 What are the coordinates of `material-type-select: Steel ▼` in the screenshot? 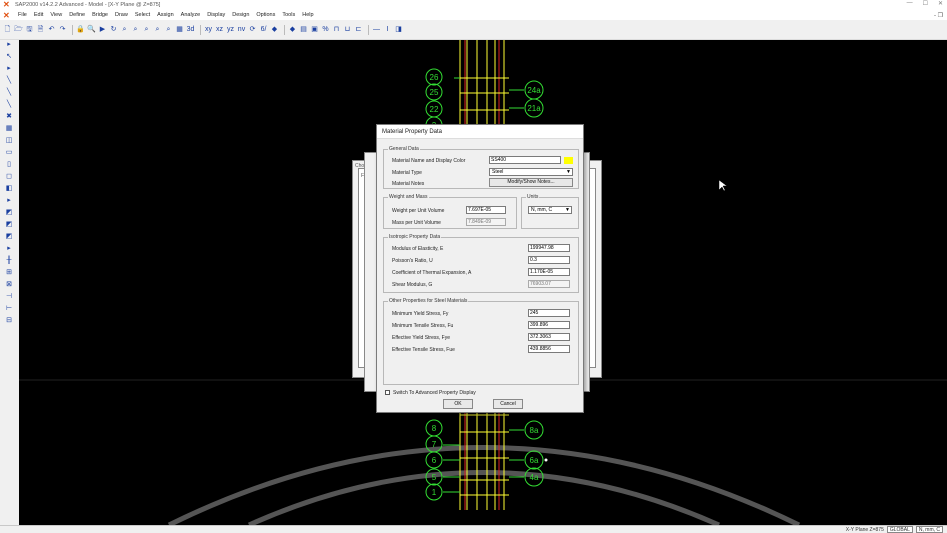 It's located at (531, 172).